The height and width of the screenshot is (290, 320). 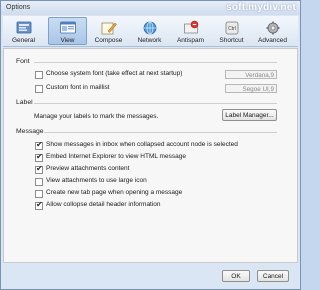 What do you see at coordinates (39, 182) in the screenshot?
I see `large-icon-checkbox: ✔` at bounding box center [39, 182].